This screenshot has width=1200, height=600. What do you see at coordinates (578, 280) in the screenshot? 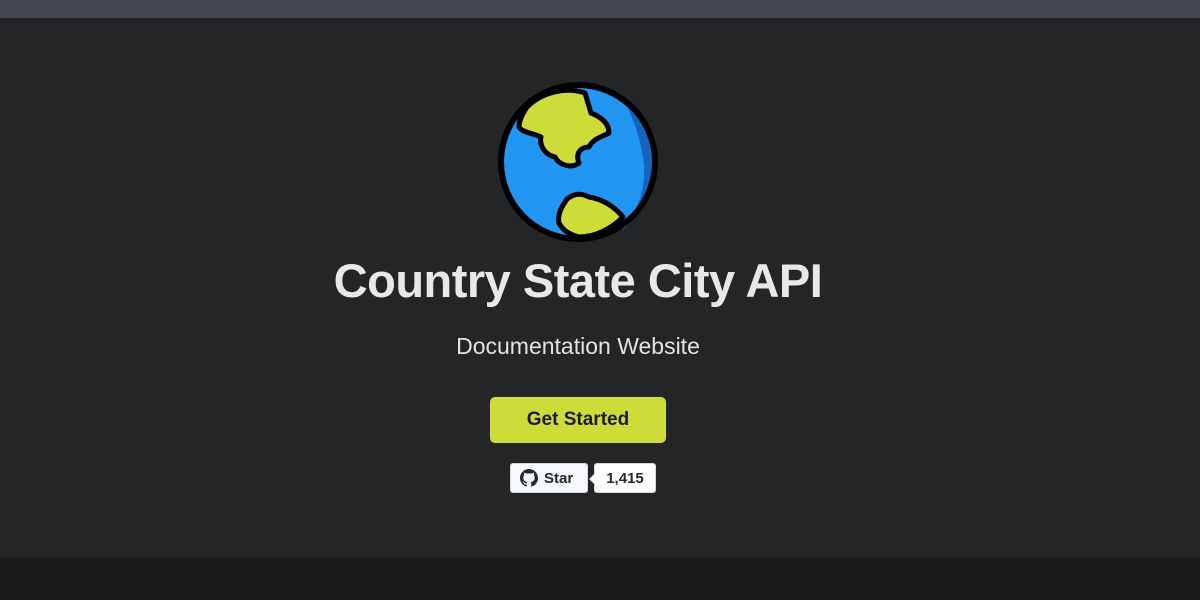
I see `page-title: Country State City API` at bounding box center [578, 280].